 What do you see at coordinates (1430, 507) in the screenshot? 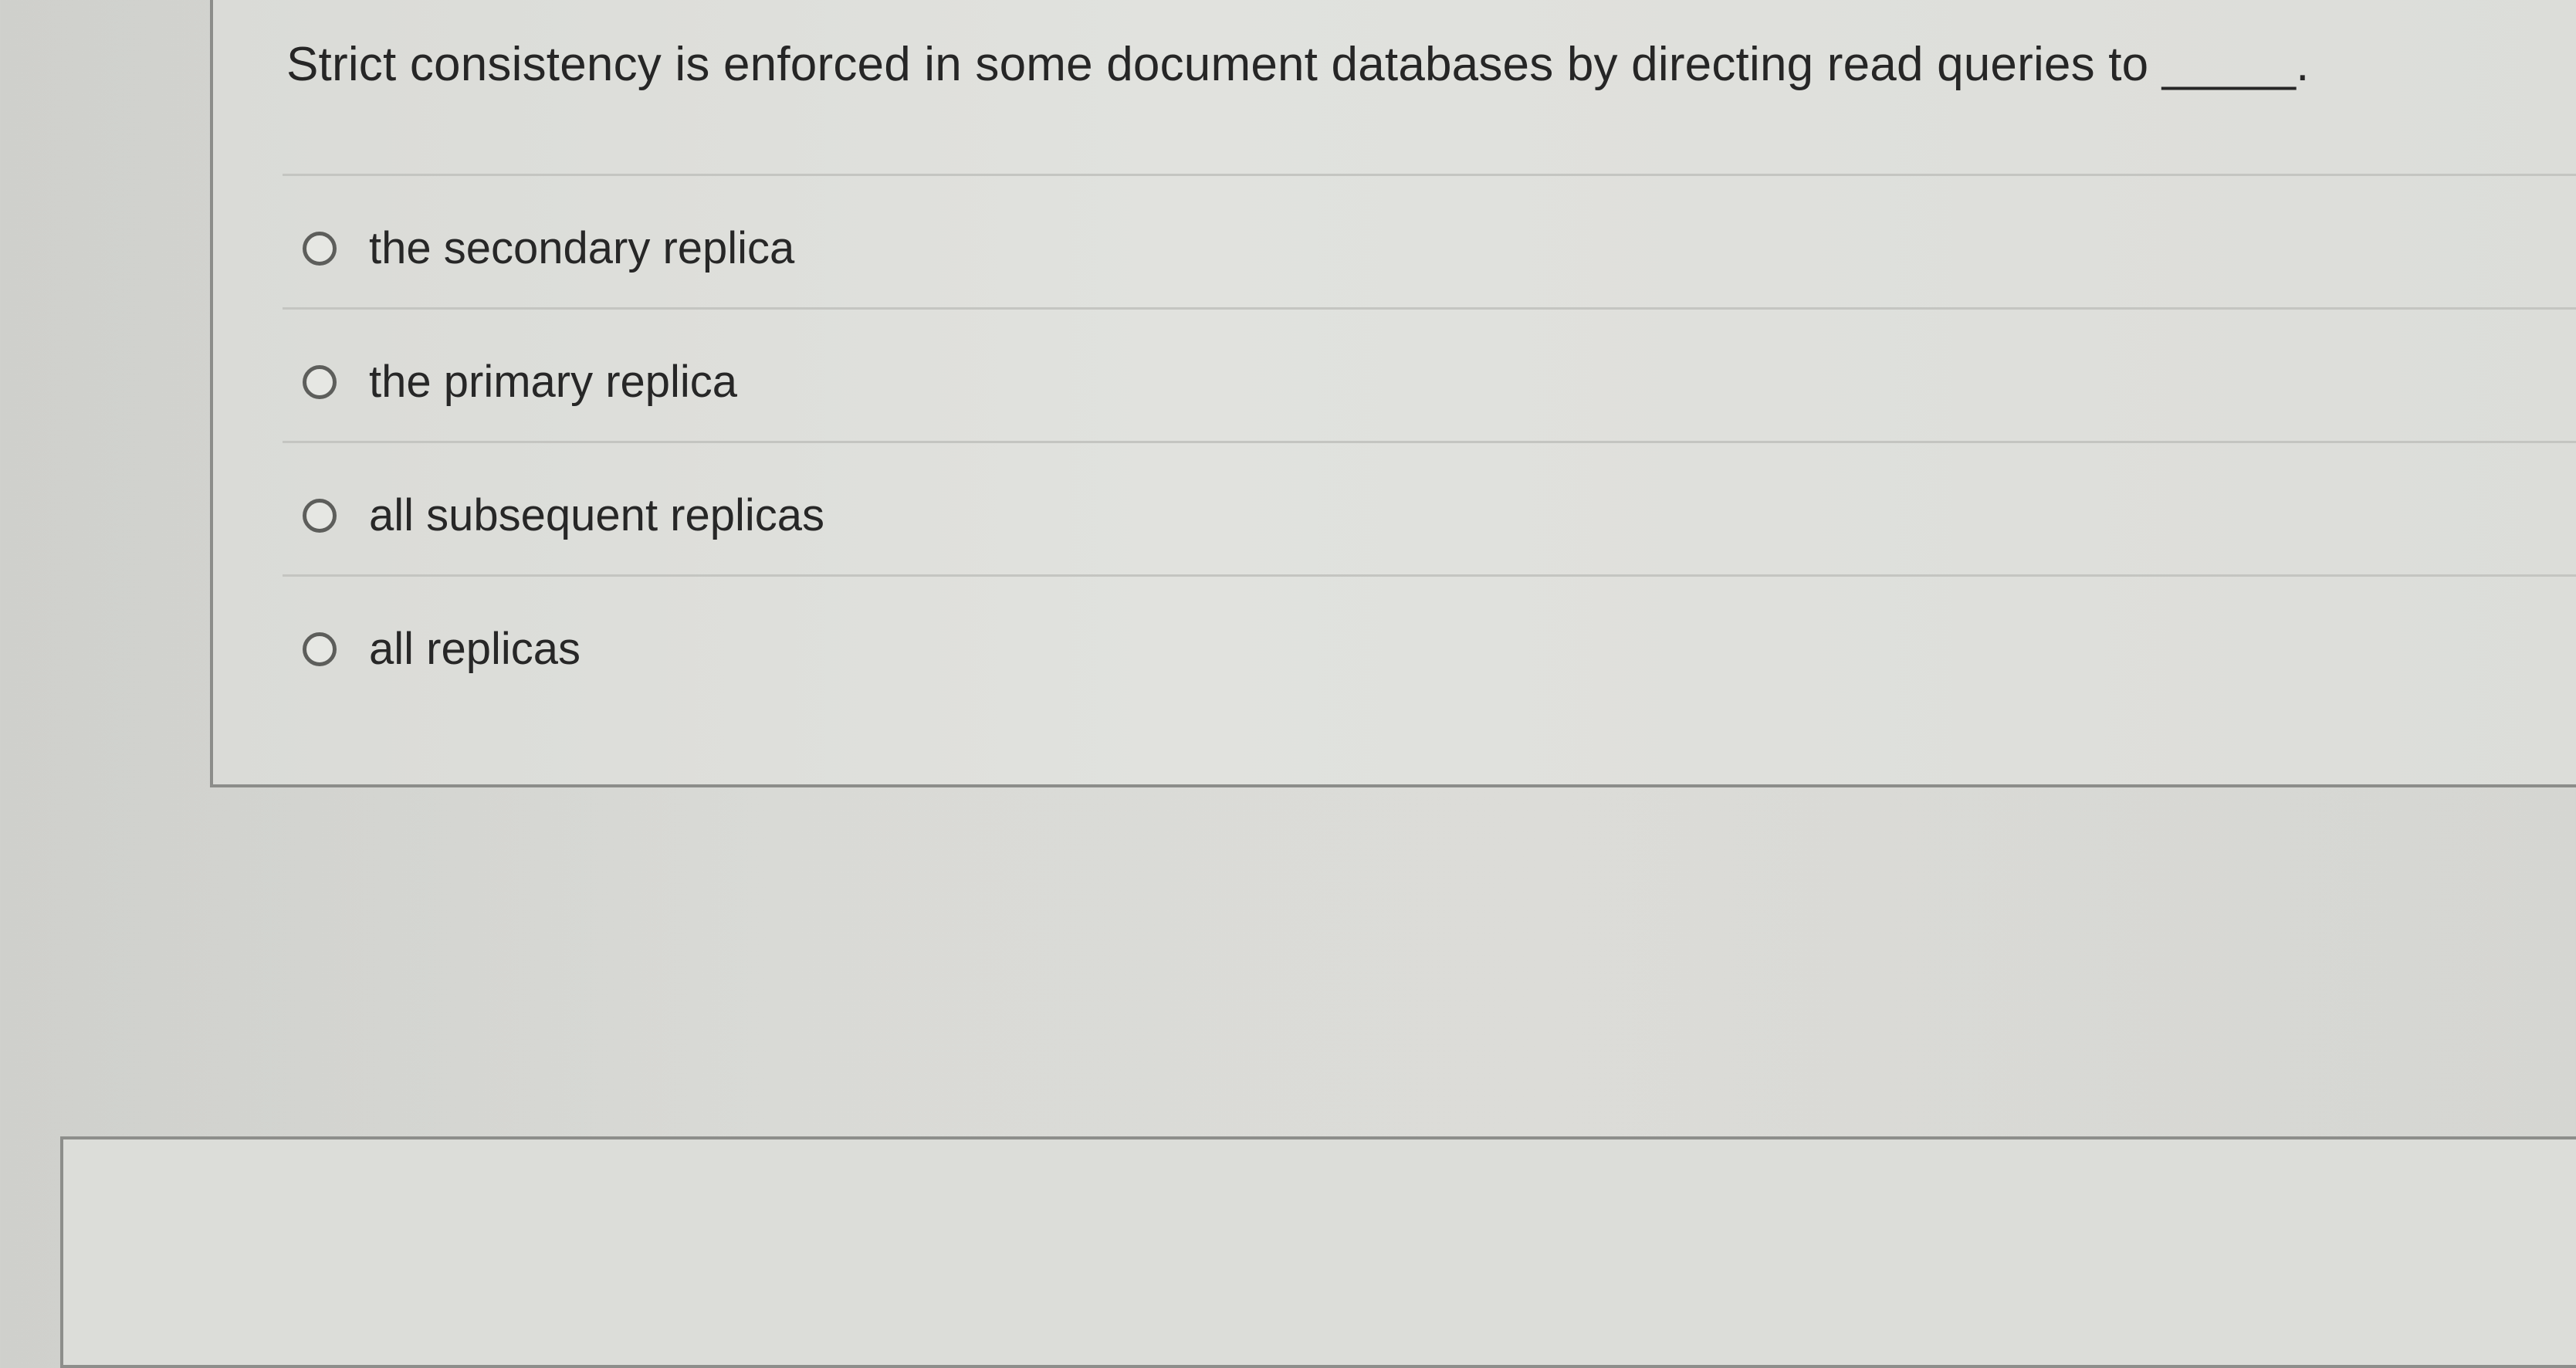
I see `answer-option-3: all subsequent replicas` at bounding box center [1430, 507].